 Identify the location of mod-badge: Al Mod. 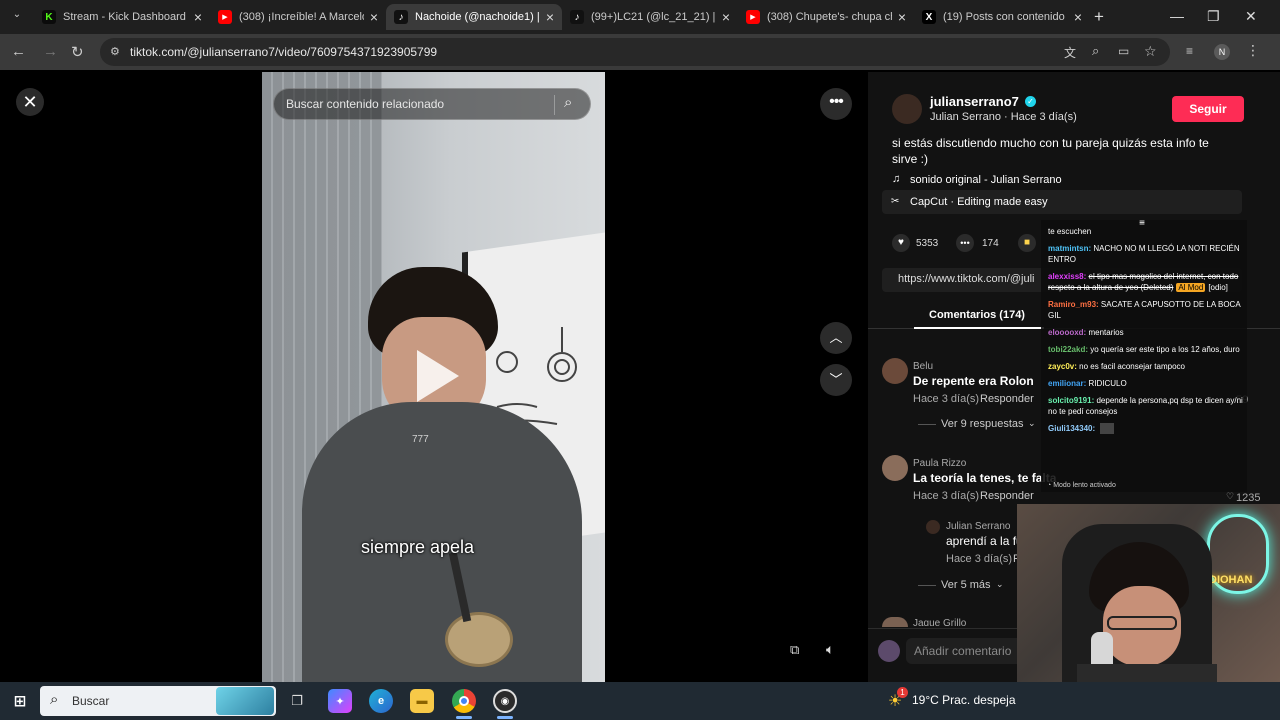
(1191, 287).